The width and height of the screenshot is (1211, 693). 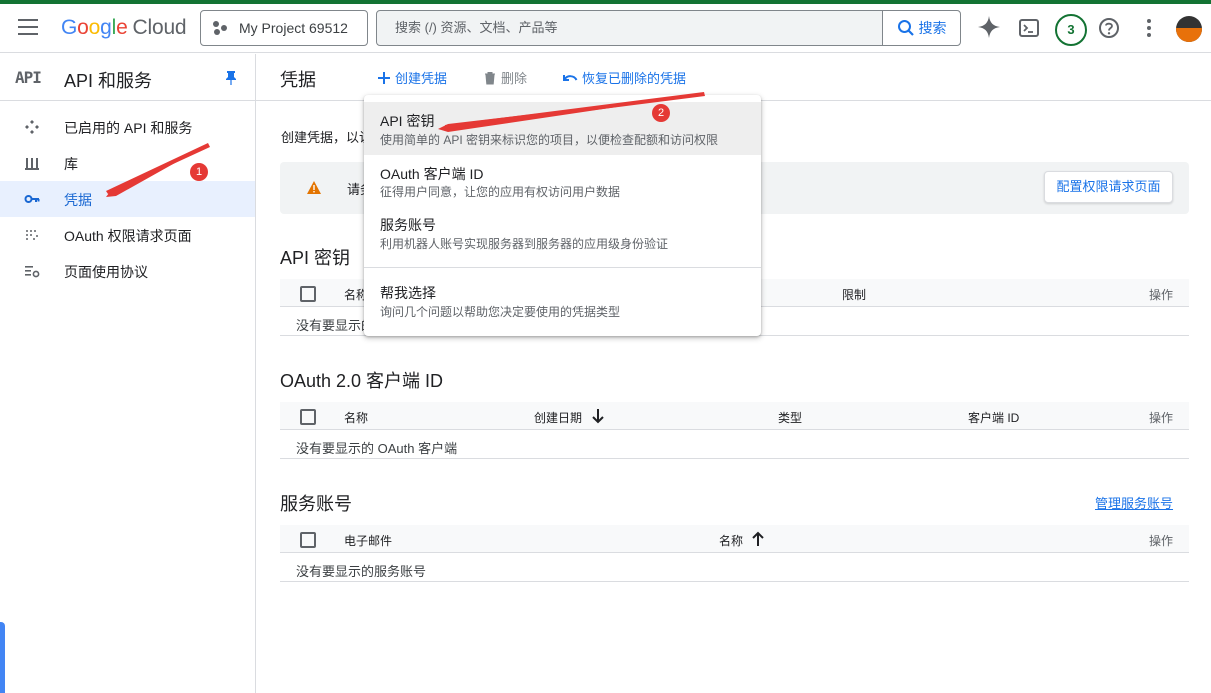 I want to click on feedback-tab, so click(x=2, y=657).